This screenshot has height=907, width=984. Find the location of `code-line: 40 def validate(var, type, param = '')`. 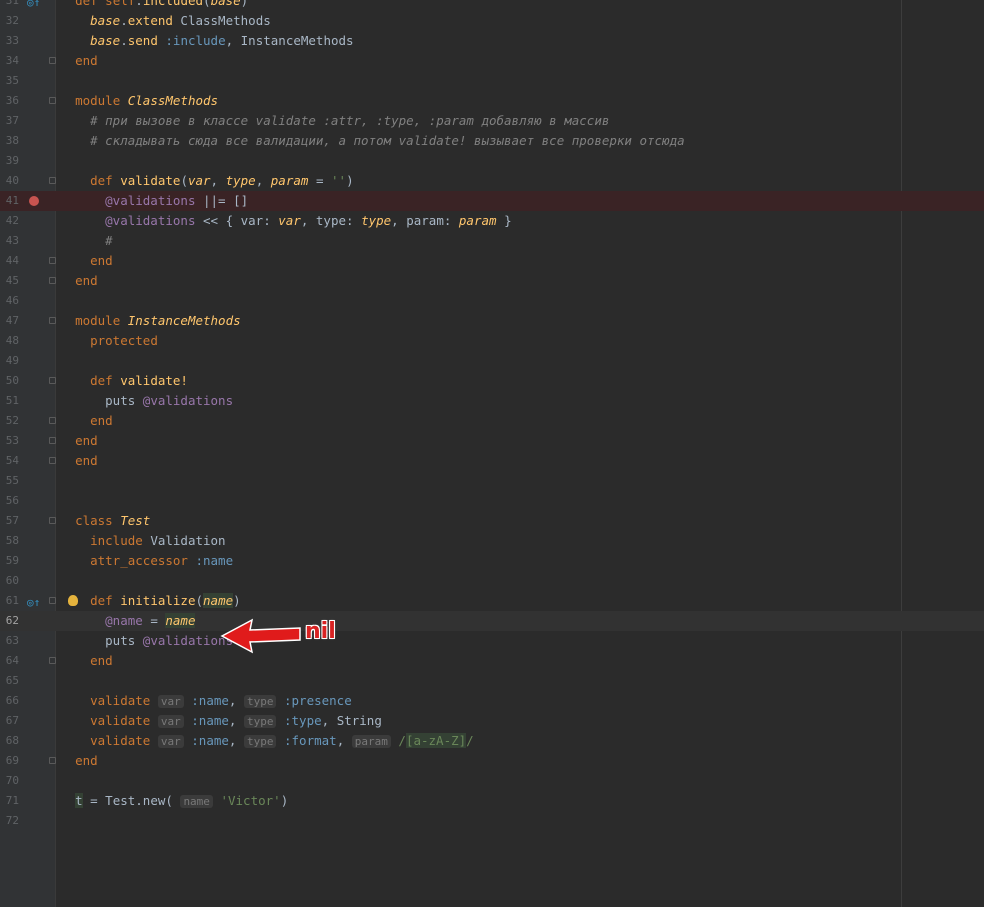

code-line: 40 def validate(var, type, param = '') is located at coordinates (492, 181).